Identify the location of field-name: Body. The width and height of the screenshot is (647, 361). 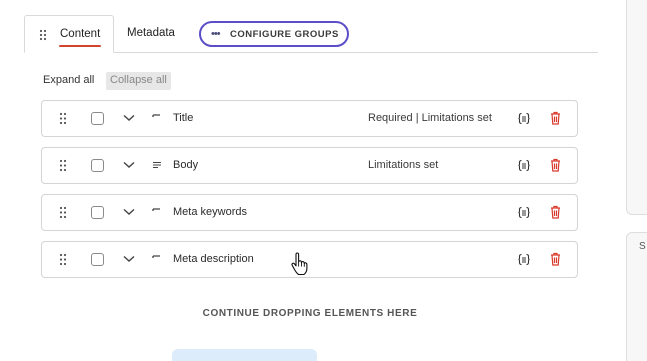
(186, 165).